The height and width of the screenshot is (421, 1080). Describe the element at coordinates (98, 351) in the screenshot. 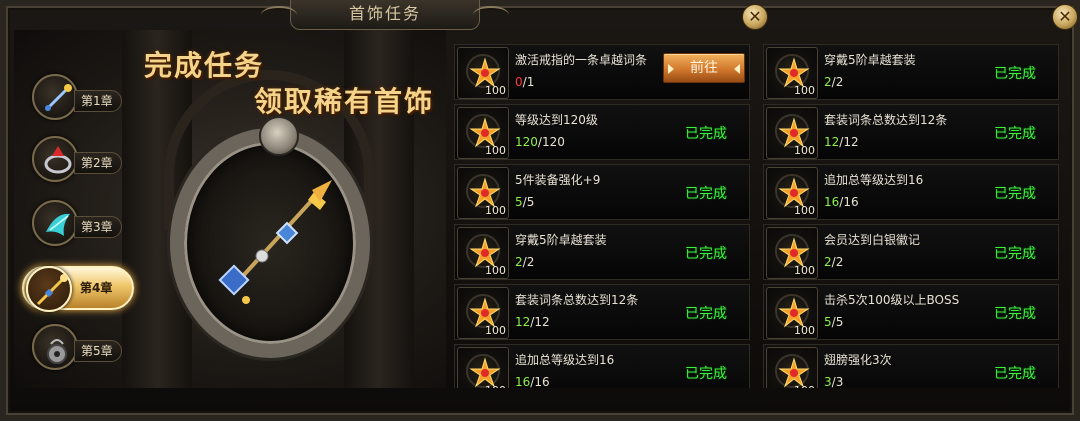

I see `chapter-label: 第5章` at that location.